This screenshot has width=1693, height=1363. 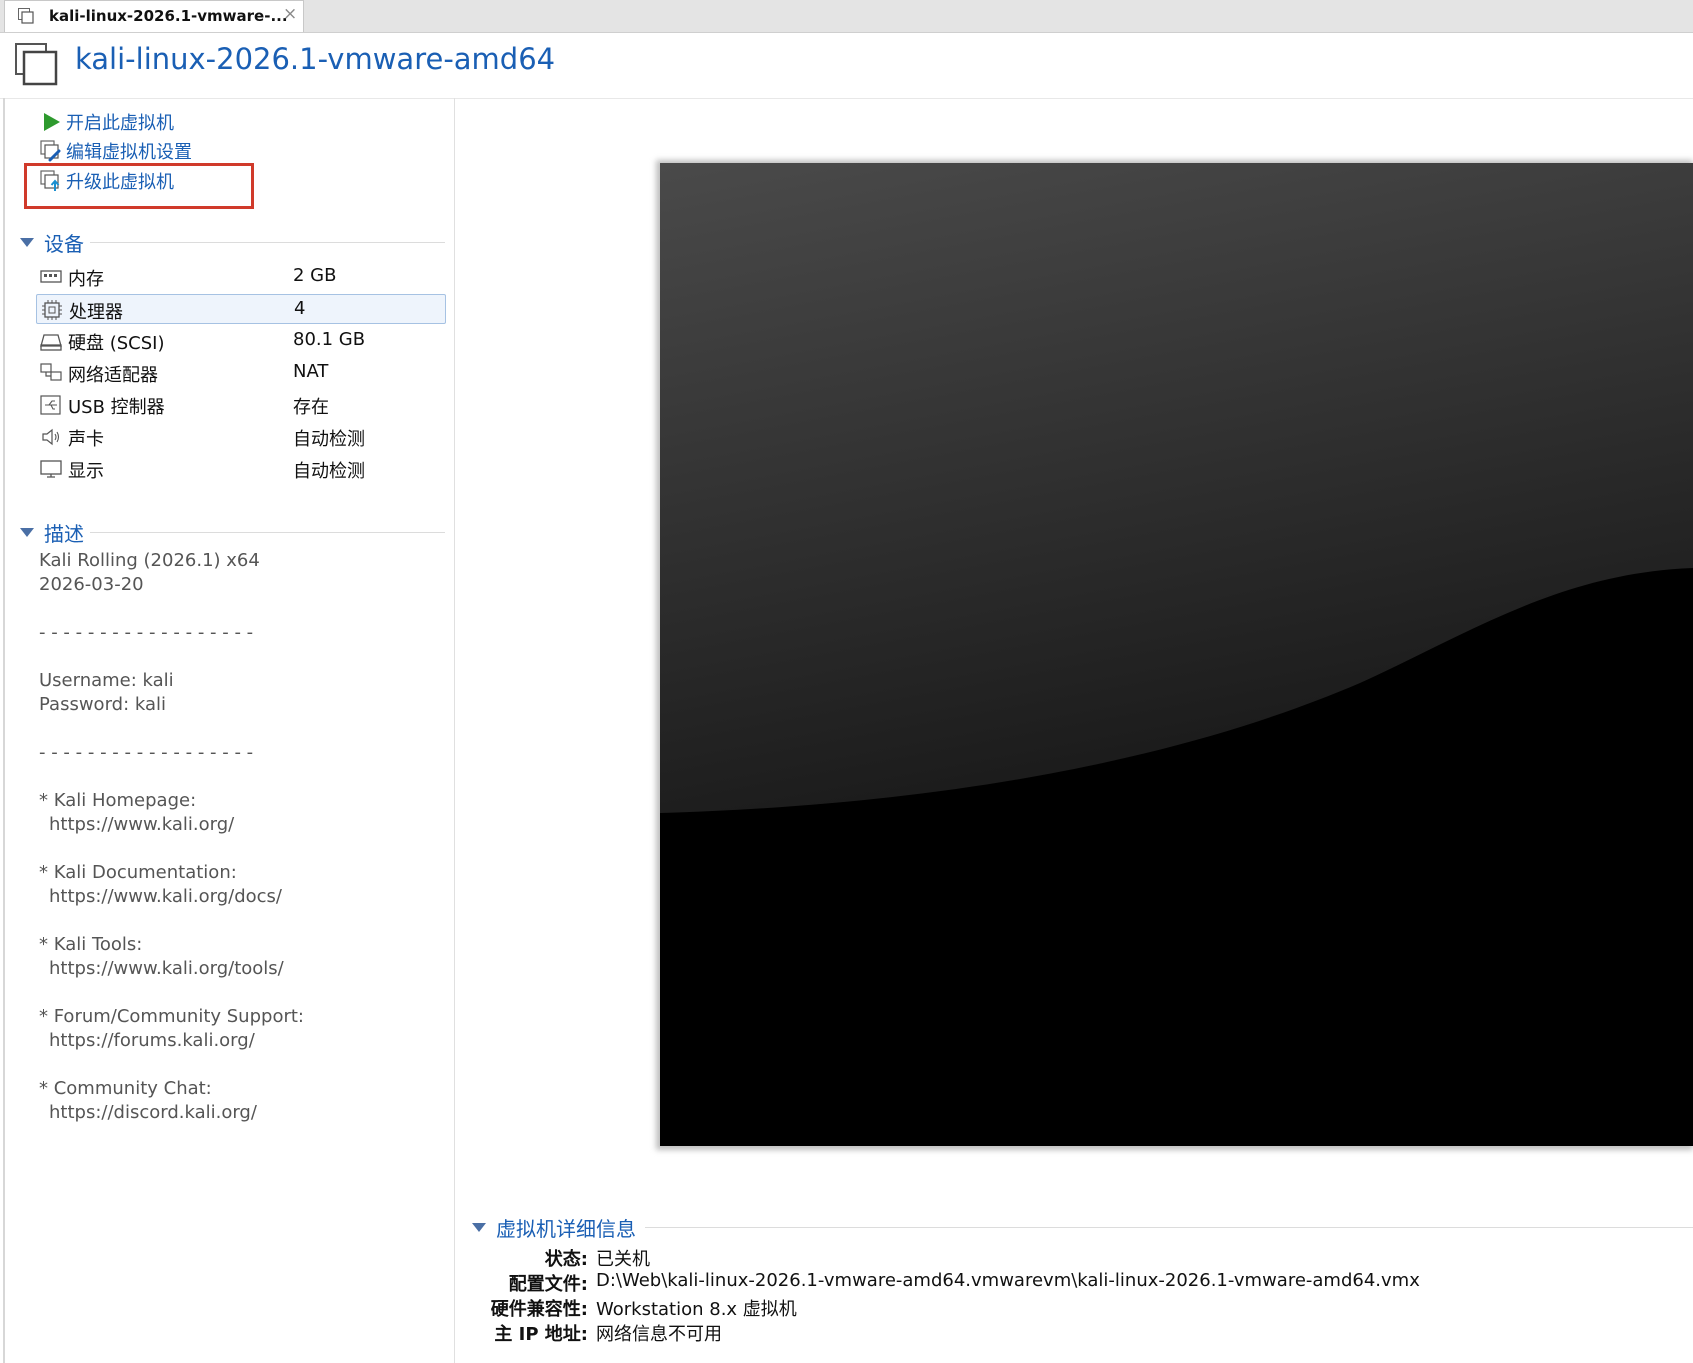 I want to click on device-name: 硬盘 (SCSI), so click(x=116, y=343).